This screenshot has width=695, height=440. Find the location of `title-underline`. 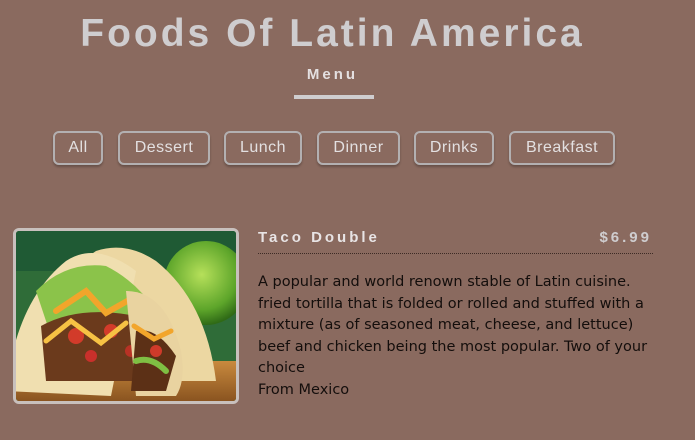

title-underline is located at coordinates (334, 97).